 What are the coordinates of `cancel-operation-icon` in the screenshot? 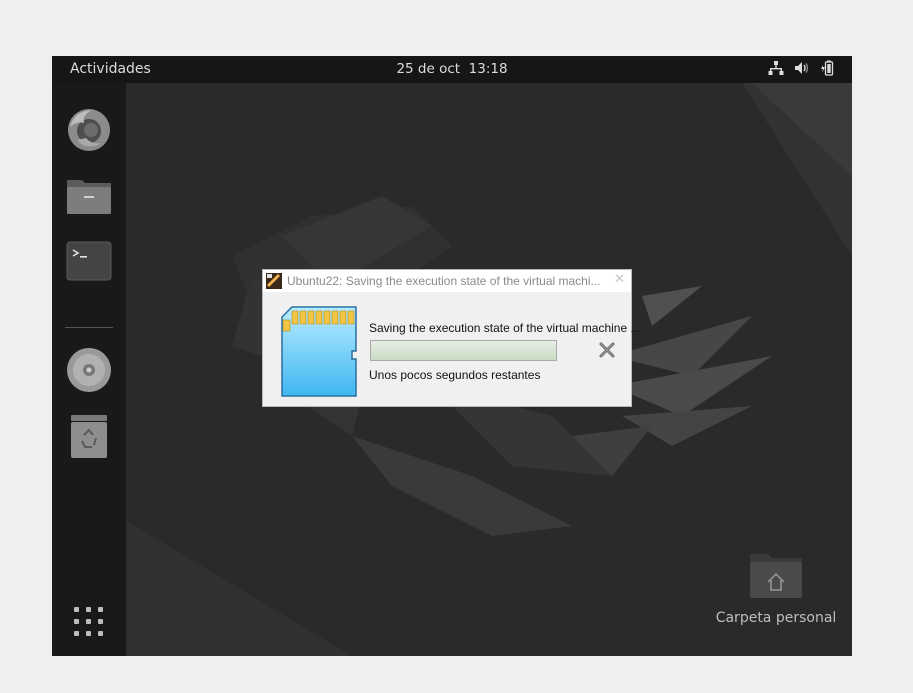 It's located at (607, 350).